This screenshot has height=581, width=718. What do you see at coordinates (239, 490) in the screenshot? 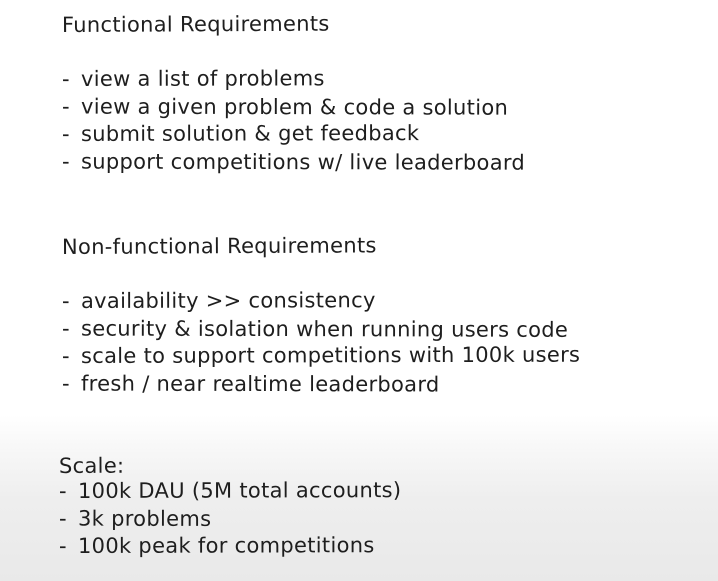
I see `list-item-text: 100k DAU (5M total accounts)` at bounding box center [239, 490].